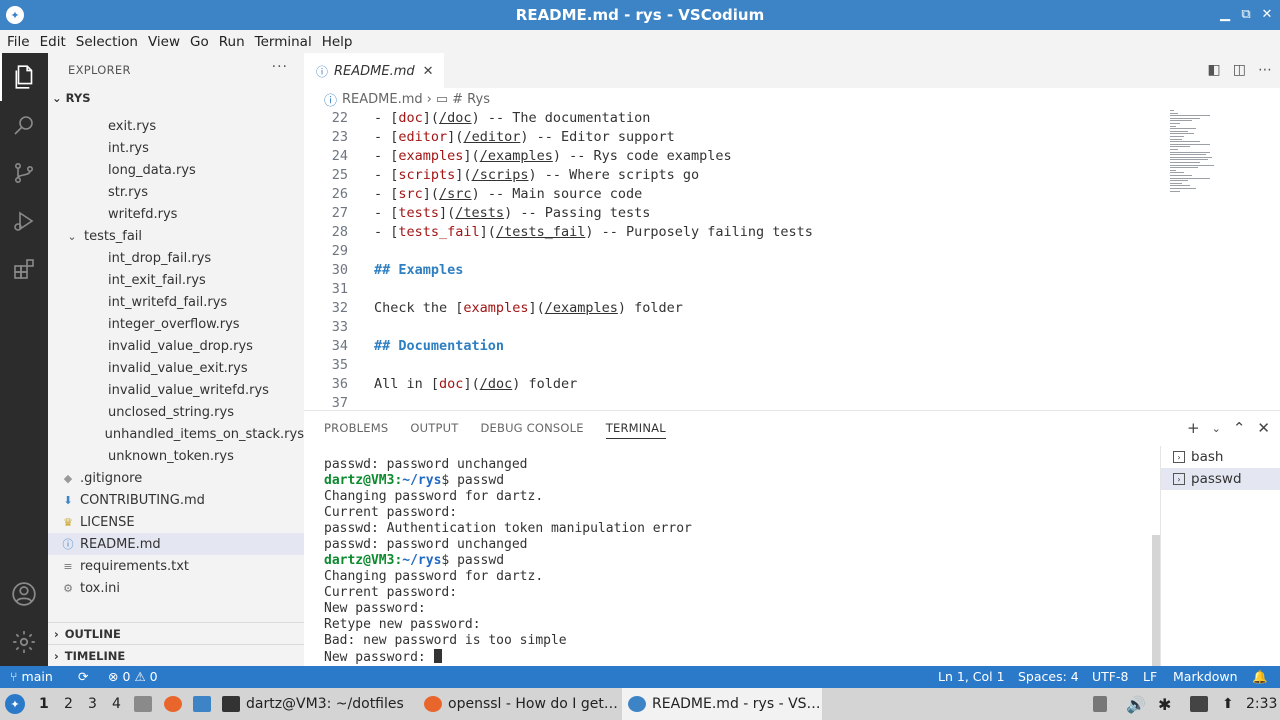 The width and height of the screenshot is (1280, 720). I want to click on bluetooth-icon: ✱, so click(1164, 704).